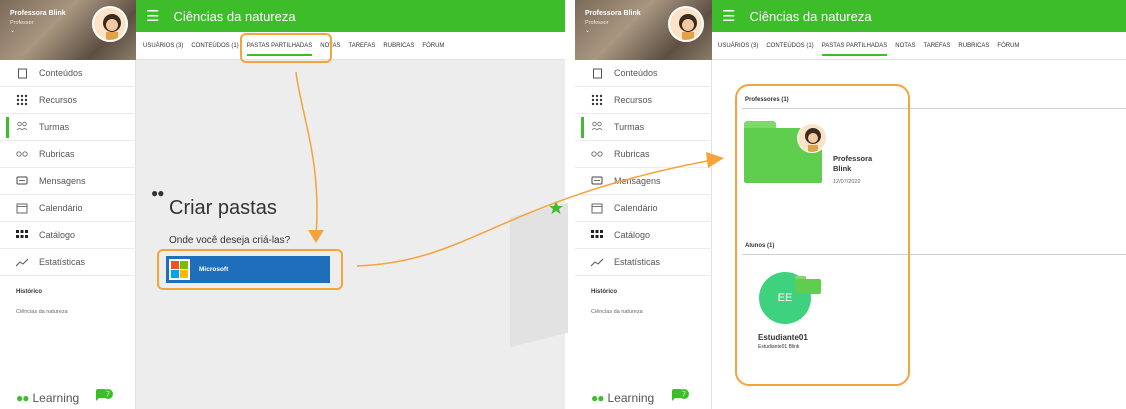  Describe the element at coordinates (632, 235) in the screenshot. I see `sidebar-item-label: Catálogo` at that location.